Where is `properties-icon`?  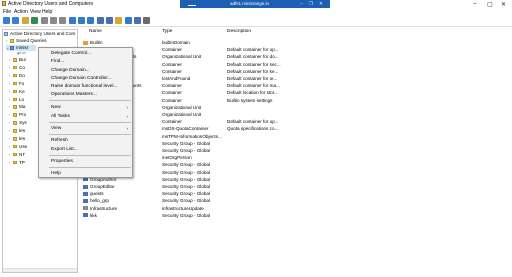 properties-icon is located at coordinates (62, 20).